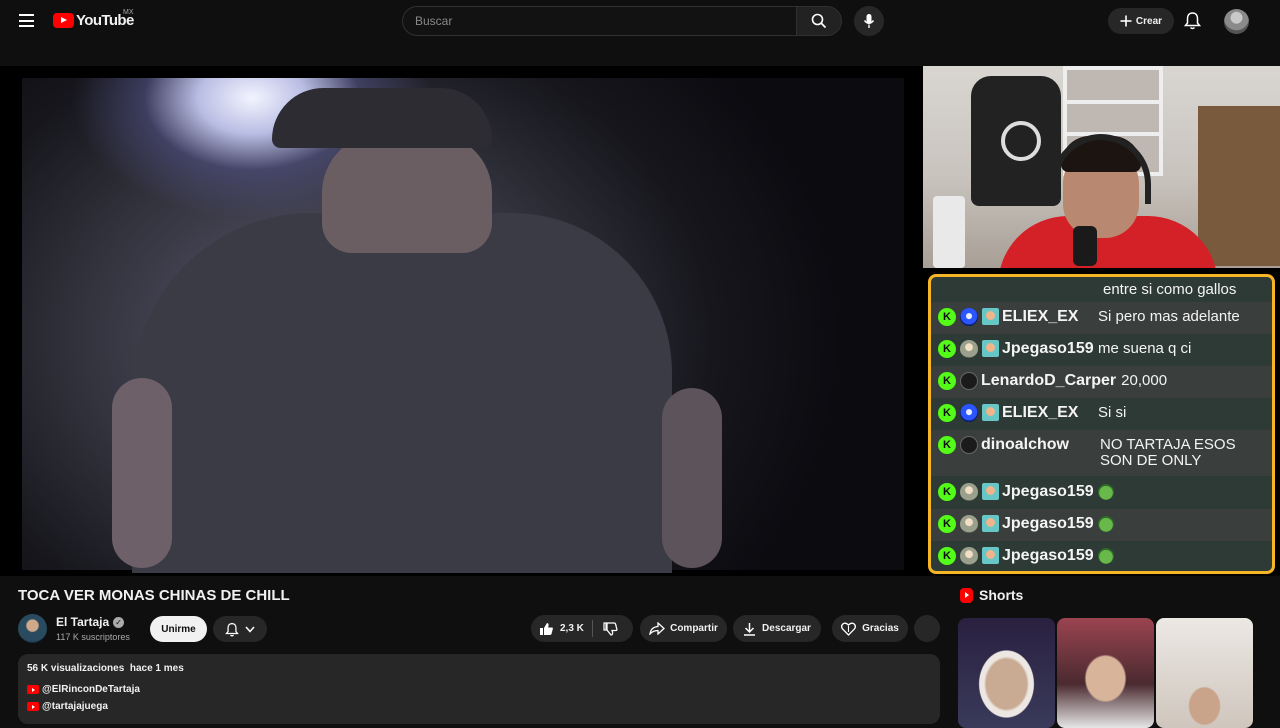  I want to click on menu-icon, so click(26, 20).